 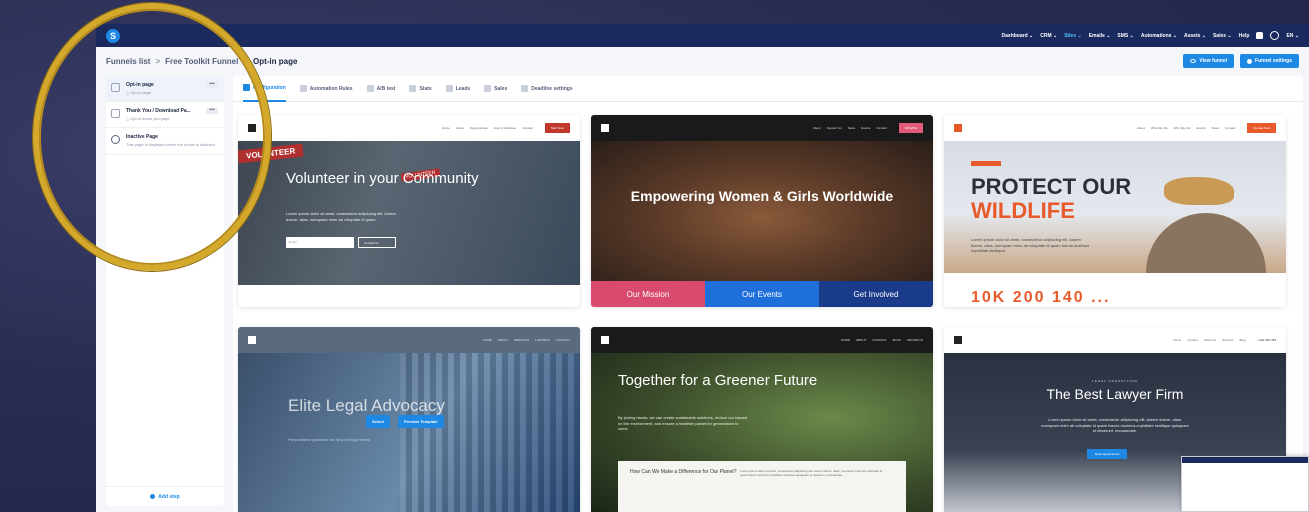 I want to click on feature-our-mission: Our Mission, so click(x=648, y=294).